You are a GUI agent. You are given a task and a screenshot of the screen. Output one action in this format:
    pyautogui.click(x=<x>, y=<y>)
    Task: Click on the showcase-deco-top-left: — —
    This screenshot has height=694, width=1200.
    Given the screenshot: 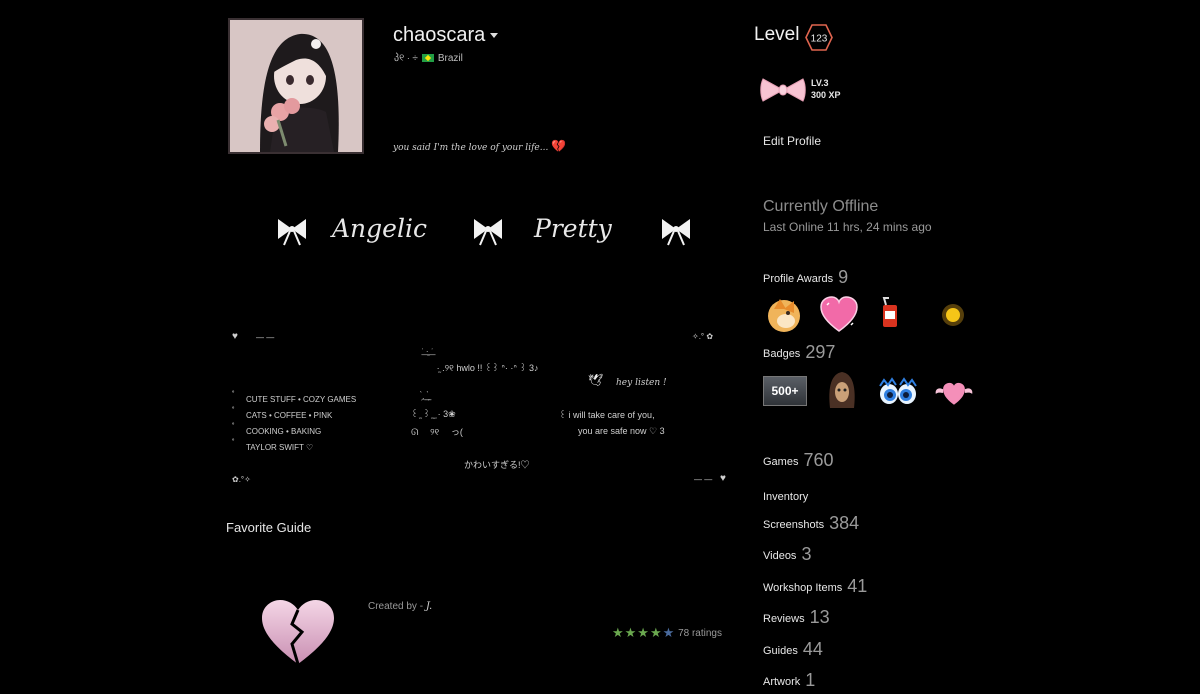 What is the action you would take?
    pyautogui.click(x=265, y=337)
    